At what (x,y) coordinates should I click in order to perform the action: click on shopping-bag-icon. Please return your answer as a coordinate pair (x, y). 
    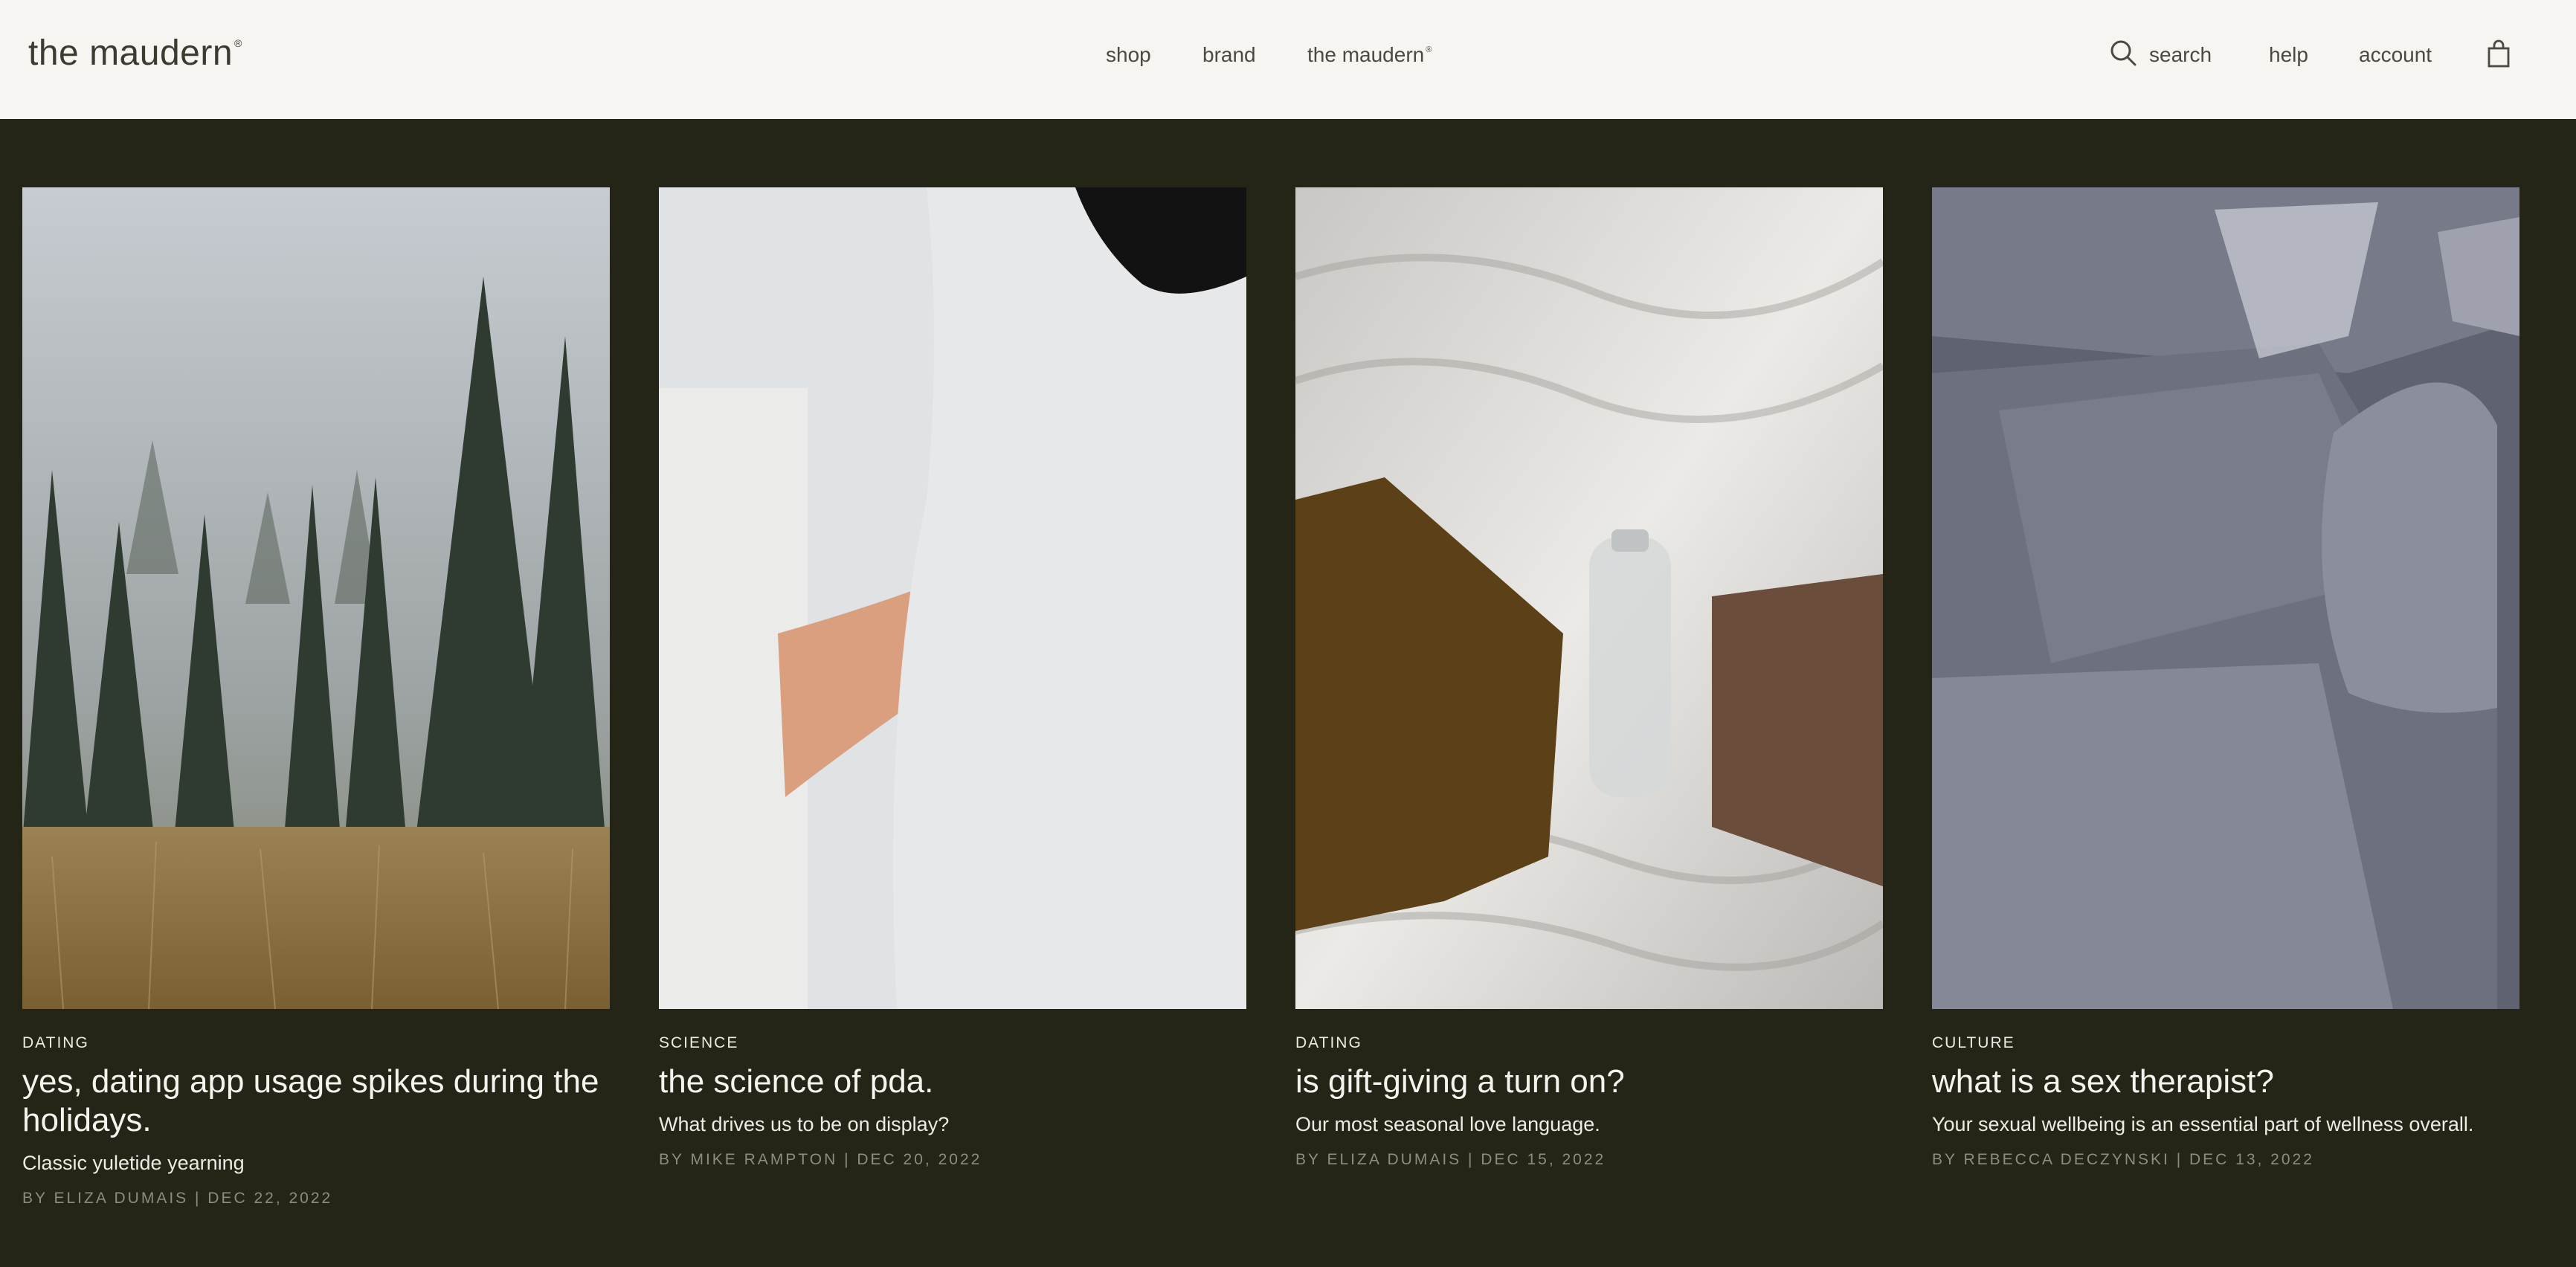
    Looking at the image, I should click on (2498, 55).